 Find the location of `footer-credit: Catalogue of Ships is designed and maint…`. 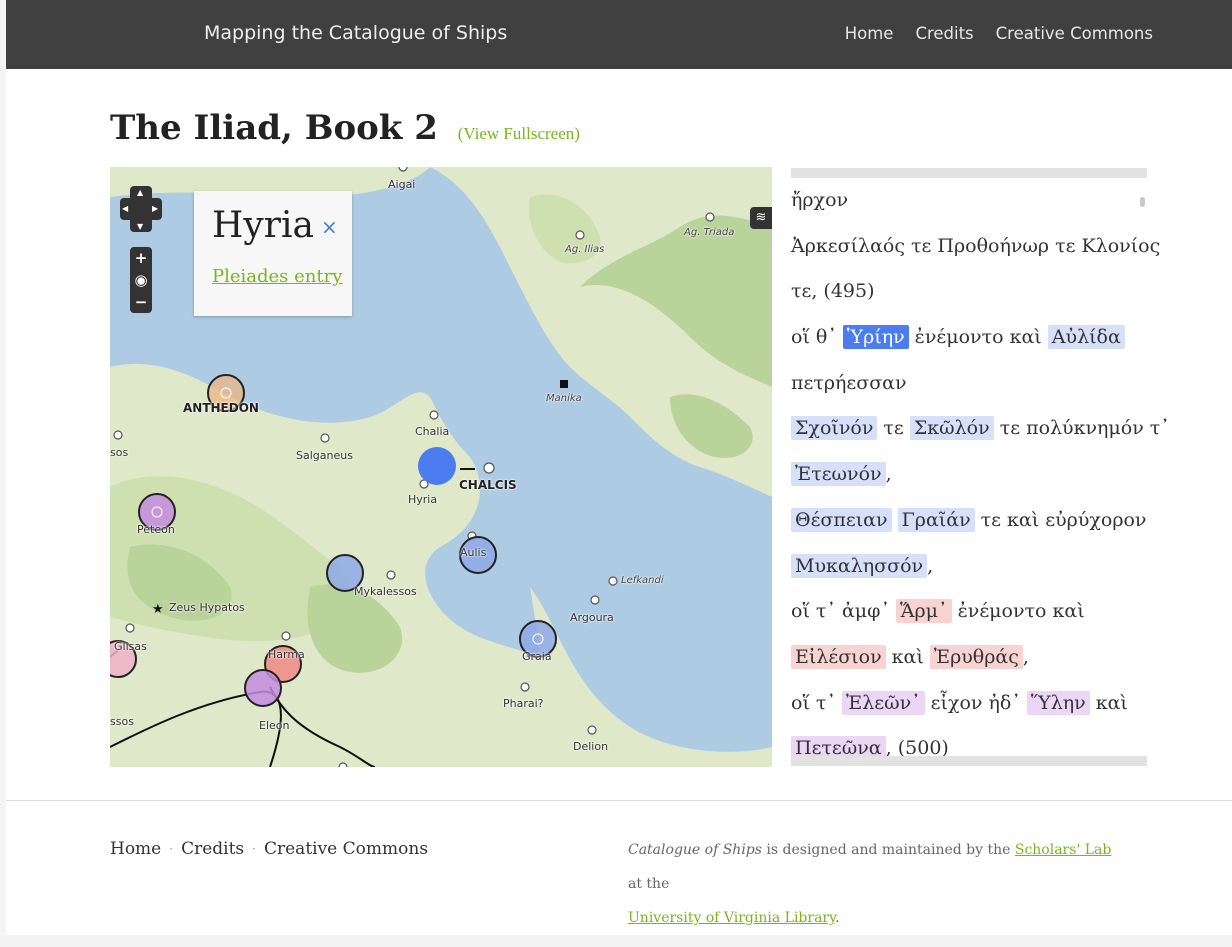

footer-credit: Catalogue of Ships is designed and maint… is located at coordinates (878, 884).